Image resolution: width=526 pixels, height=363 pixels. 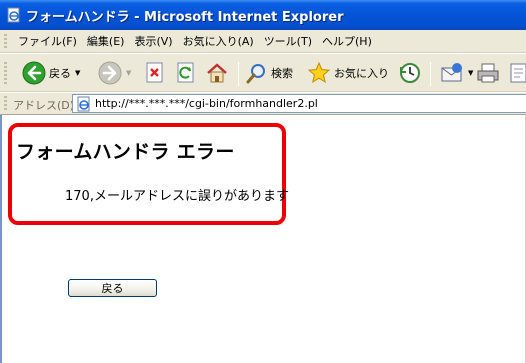 What do you see at coordinates (77, 73) in the screenshot?
I see `back-dropdown-icon: ▼` at bounding box center [77, 73].